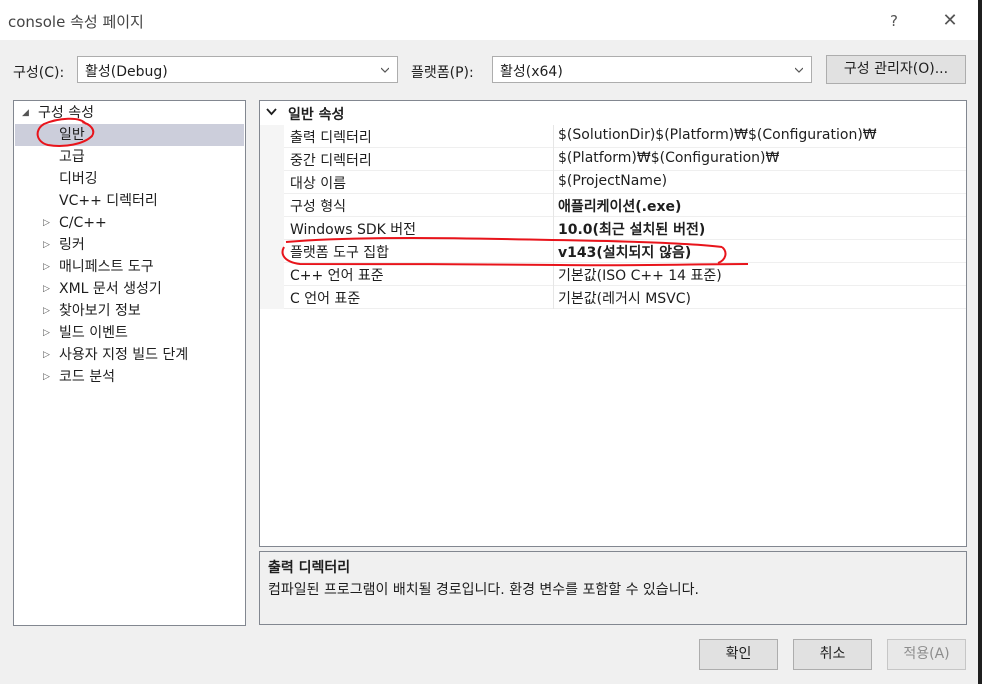 The height and width of the screenshot is (684, 982). Describe the element at coordinates (652, 69) in the screenshot. I see `platform-combo: 활성(x64)` at that location.